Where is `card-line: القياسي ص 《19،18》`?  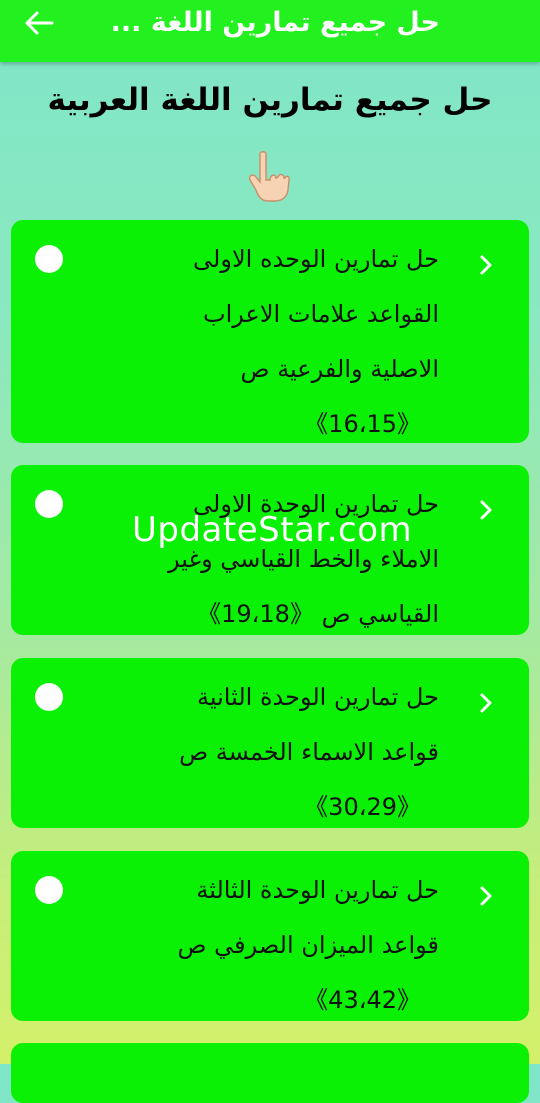 card-line: القياسي ص 《19،18》 is located at coordinates (318, 614).